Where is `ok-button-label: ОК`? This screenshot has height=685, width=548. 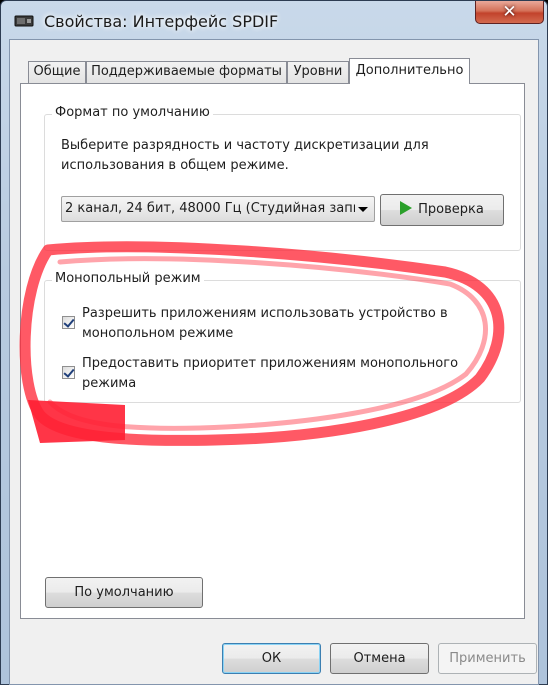 ok-button-label: ОК is located at coordinates (271, 658).